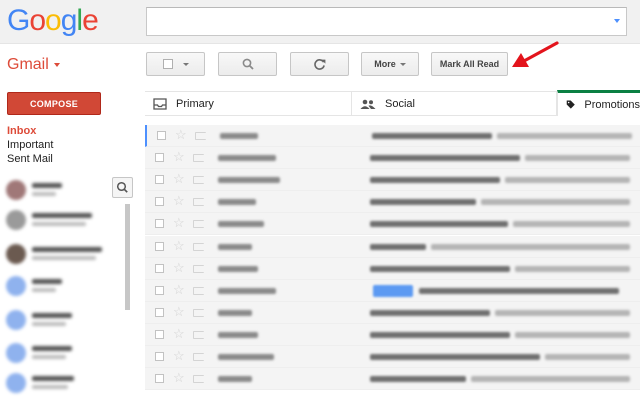 Image resolution: width=640 pixels, height=400 pixels. What do you see at coordinates (617, 21) in the screenshot?
I see `search-options-caret-icon` at bounding box center [617, 21].